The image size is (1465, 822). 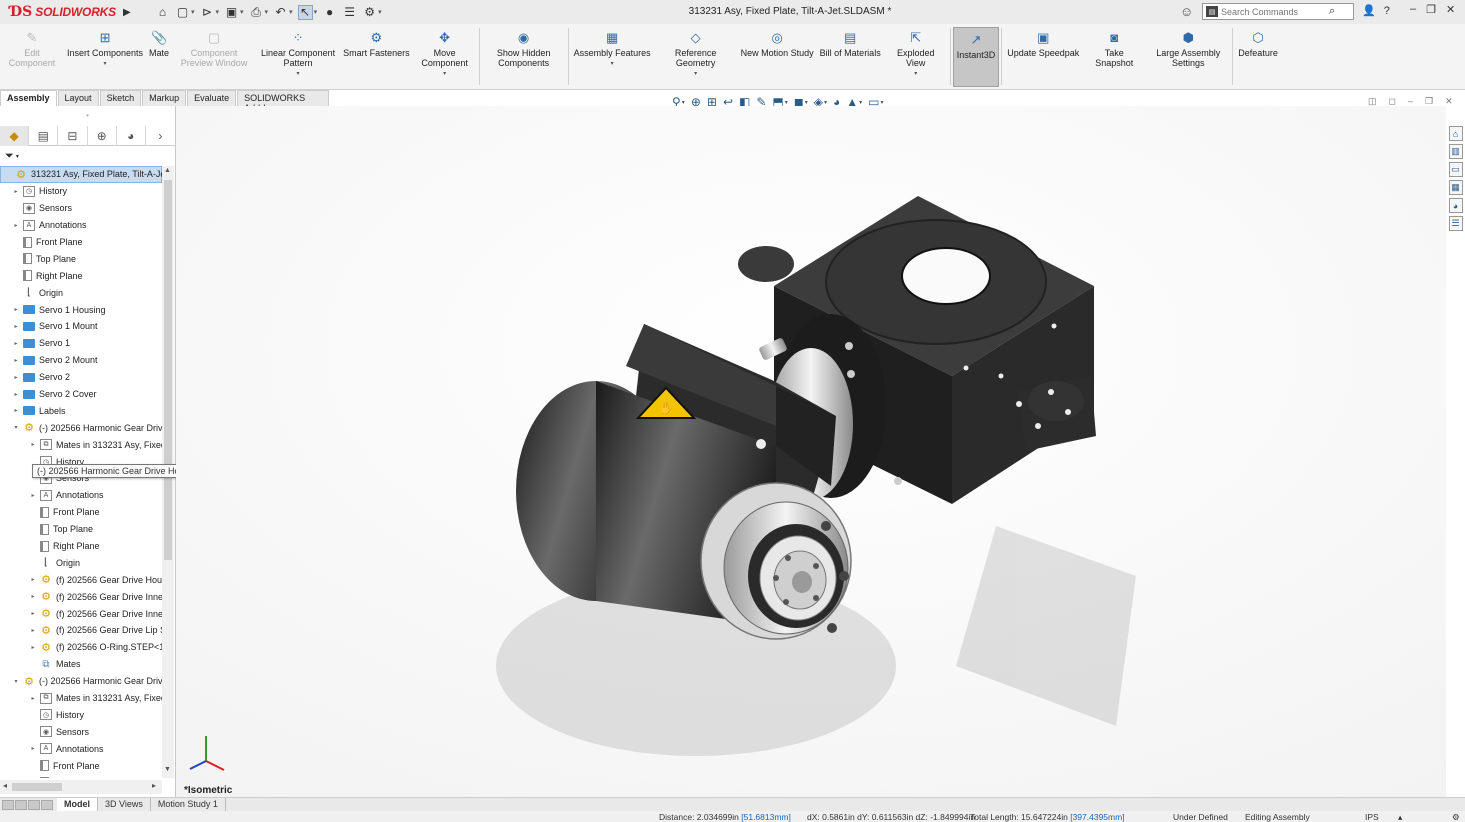 What do you see at coordinates (850, 56) in the screenshot?
I see `cmd-bom: ▤ Bill of Materials` at bounding box center [850, 56].